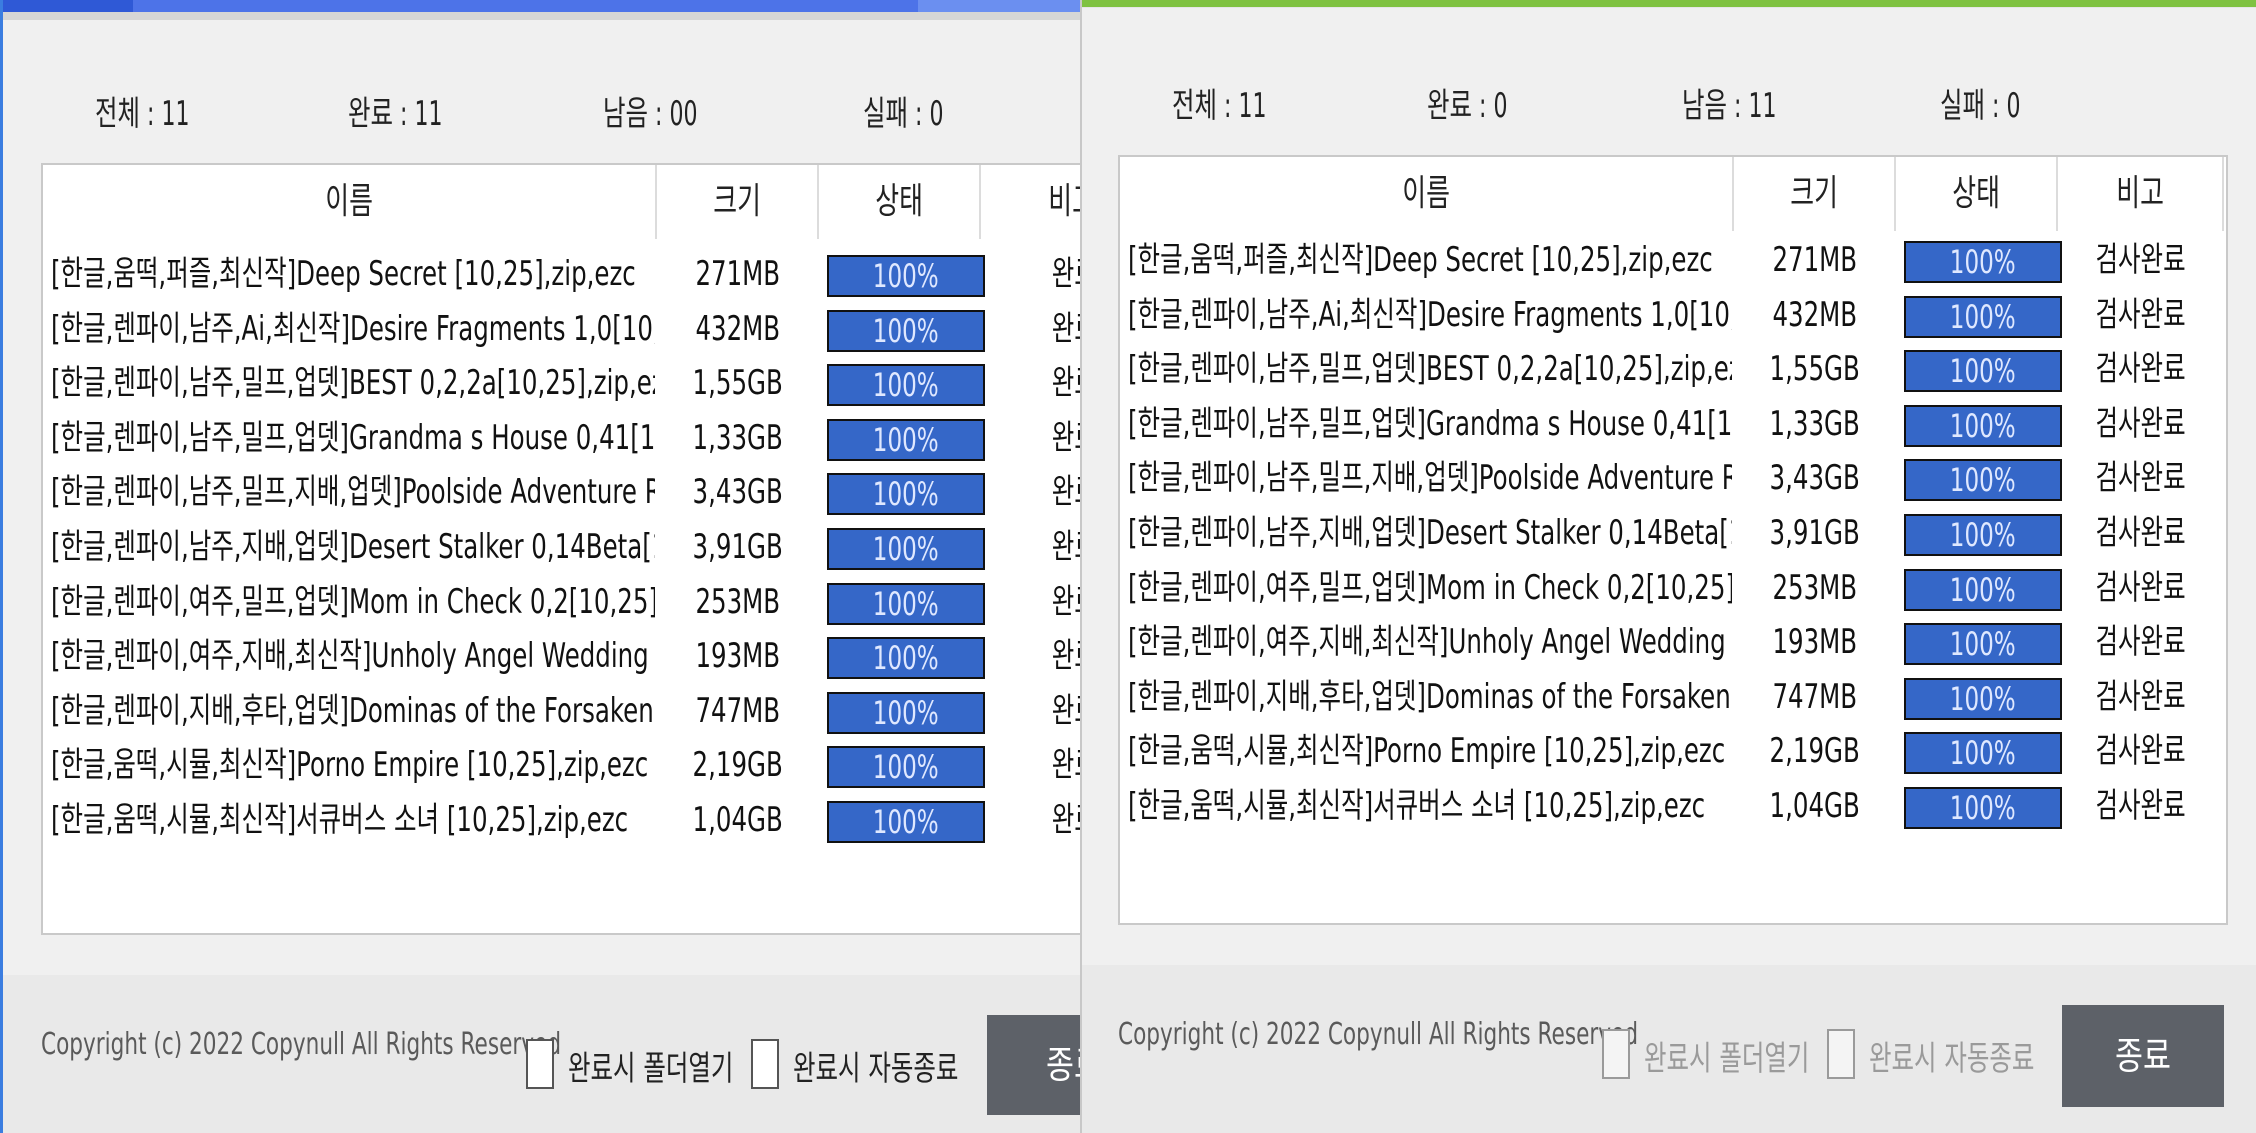  I want to click on file-size: 3,91GB, so click(1815, 533).